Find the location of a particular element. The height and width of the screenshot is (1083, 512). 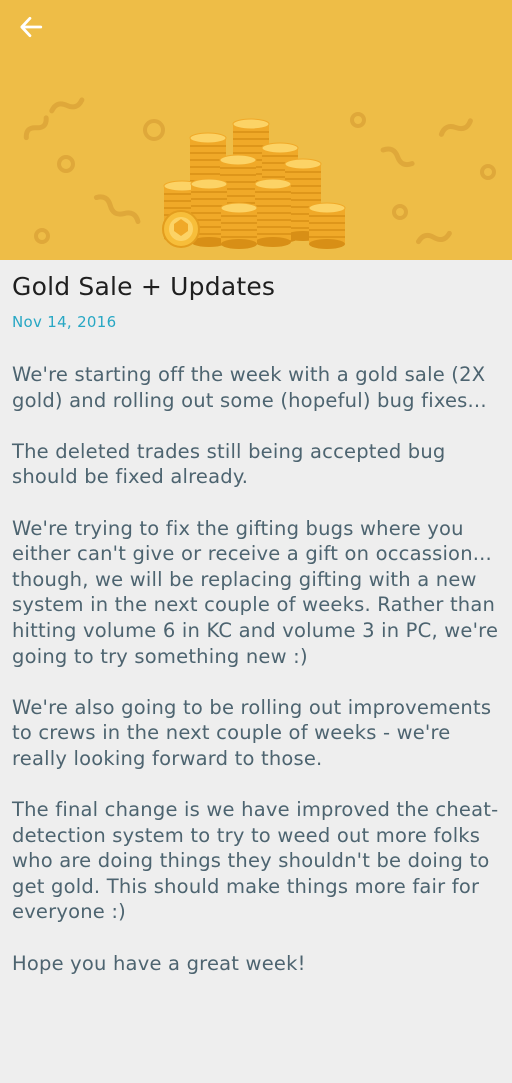

gold-coins-illustration is located at coordinates (259, 173).